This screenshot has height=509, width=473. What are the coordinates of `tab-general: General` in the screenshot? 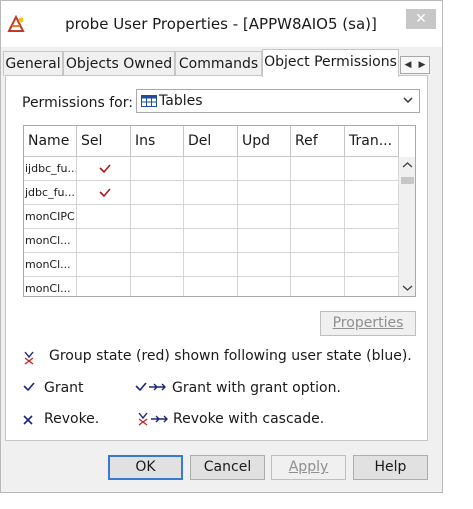 It's located at (33, 63).